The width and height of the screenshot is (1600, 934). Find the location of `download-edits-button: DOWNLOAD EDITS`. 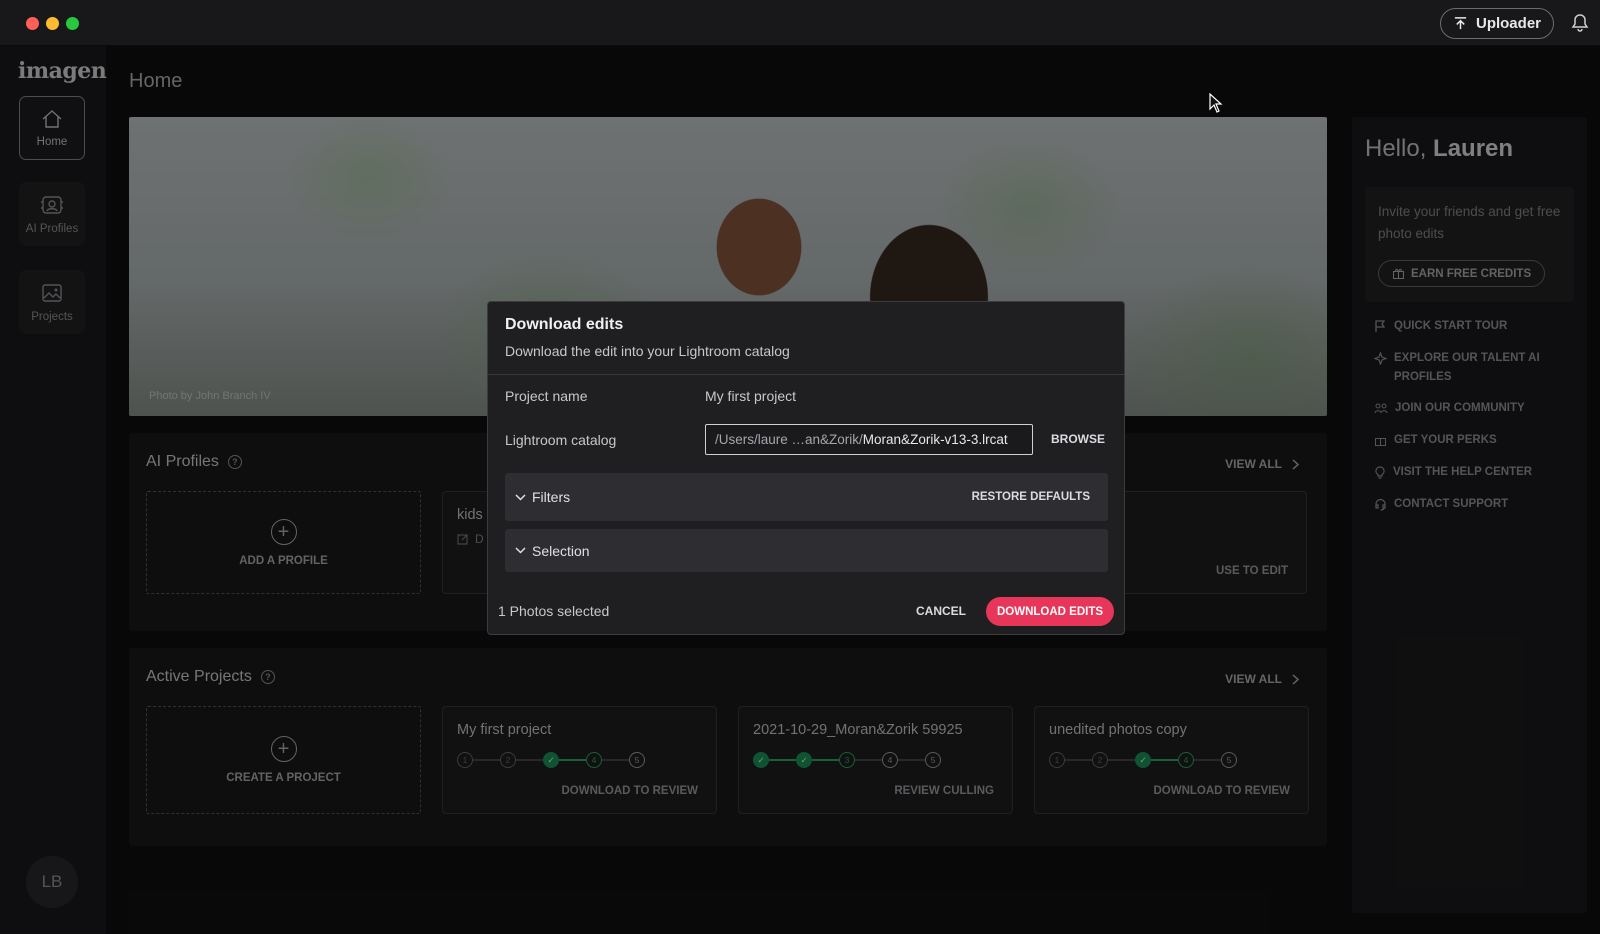

download-edits-button: DOWNLOAD EDITS is located at coordinates (1050, 611).